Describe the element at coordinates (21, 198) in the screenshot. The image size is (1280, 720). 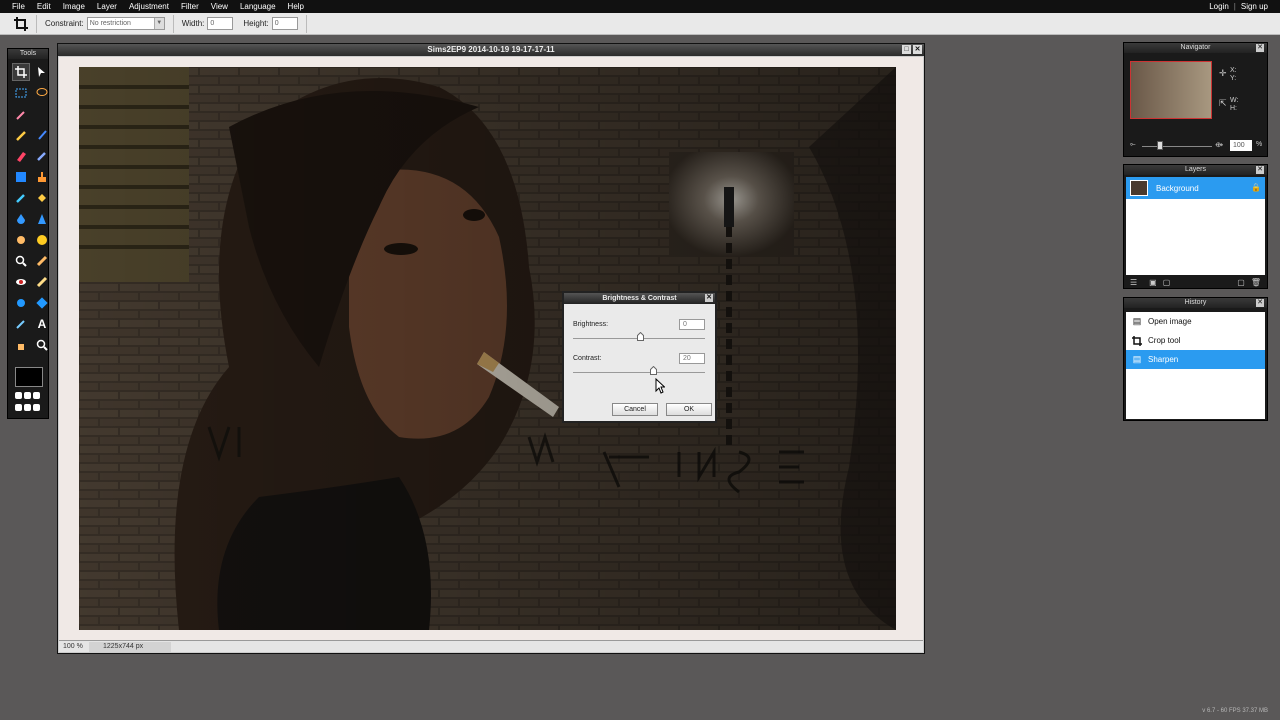
I see `color-replace-icon` at that location.